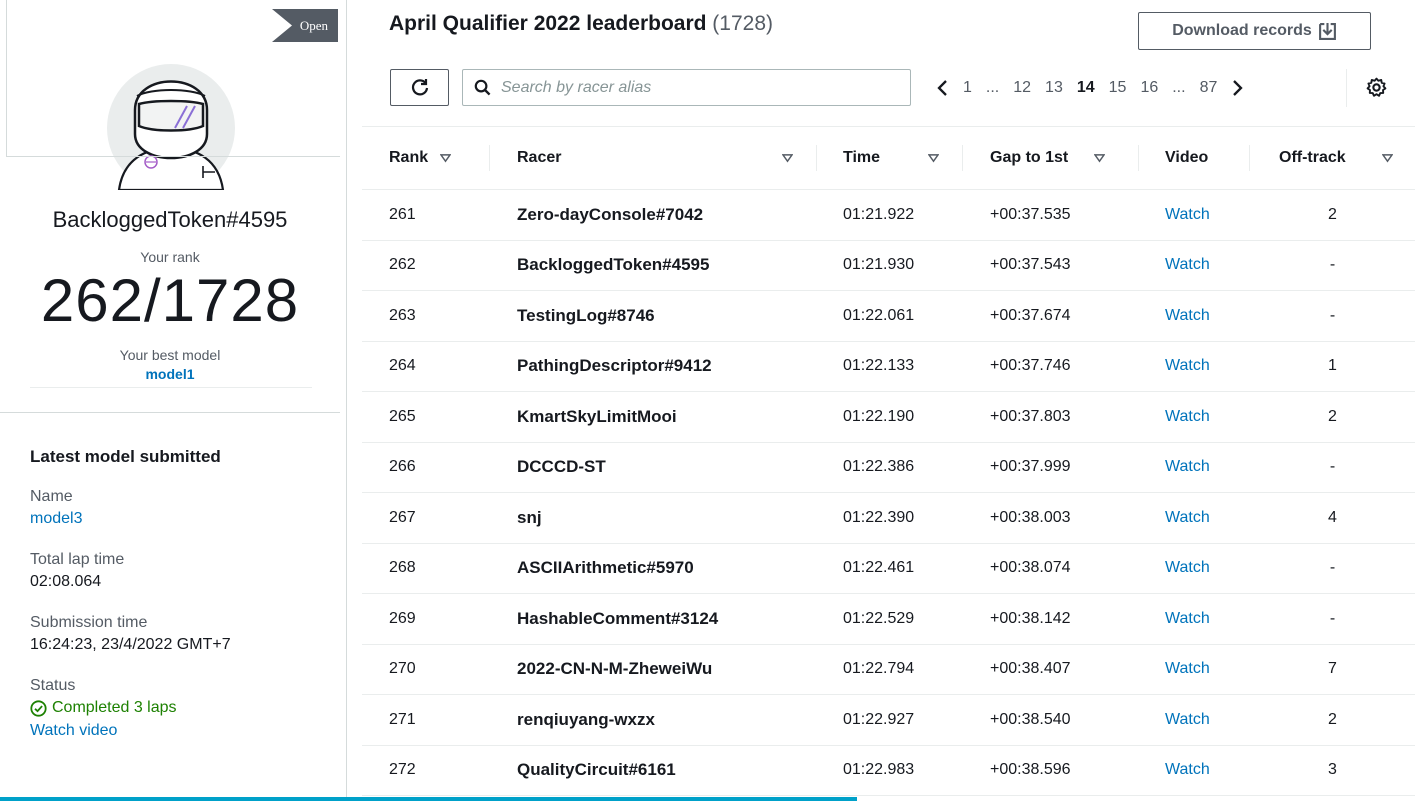 This screenshot has height=801, width=1415. Describe the element at coordinates (482, 87) in the screenshot. I see `search-icon` at that location.